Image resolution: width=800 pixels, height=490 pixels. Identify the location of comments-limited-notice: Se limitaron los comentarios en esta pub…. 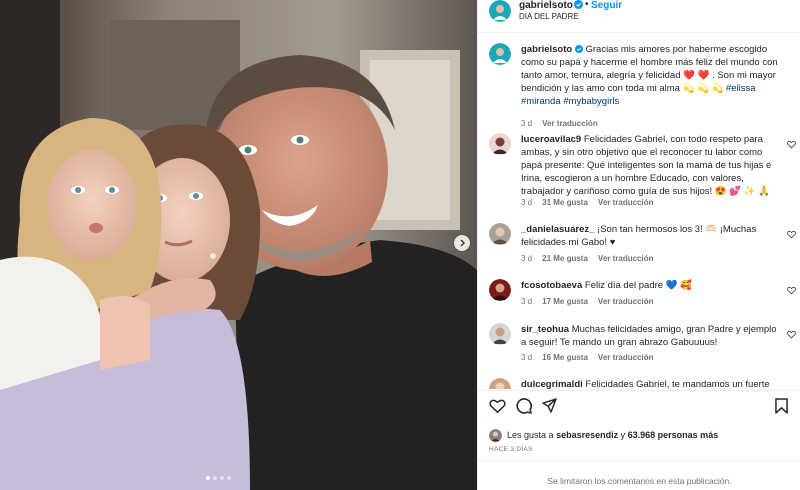
(639, 481).